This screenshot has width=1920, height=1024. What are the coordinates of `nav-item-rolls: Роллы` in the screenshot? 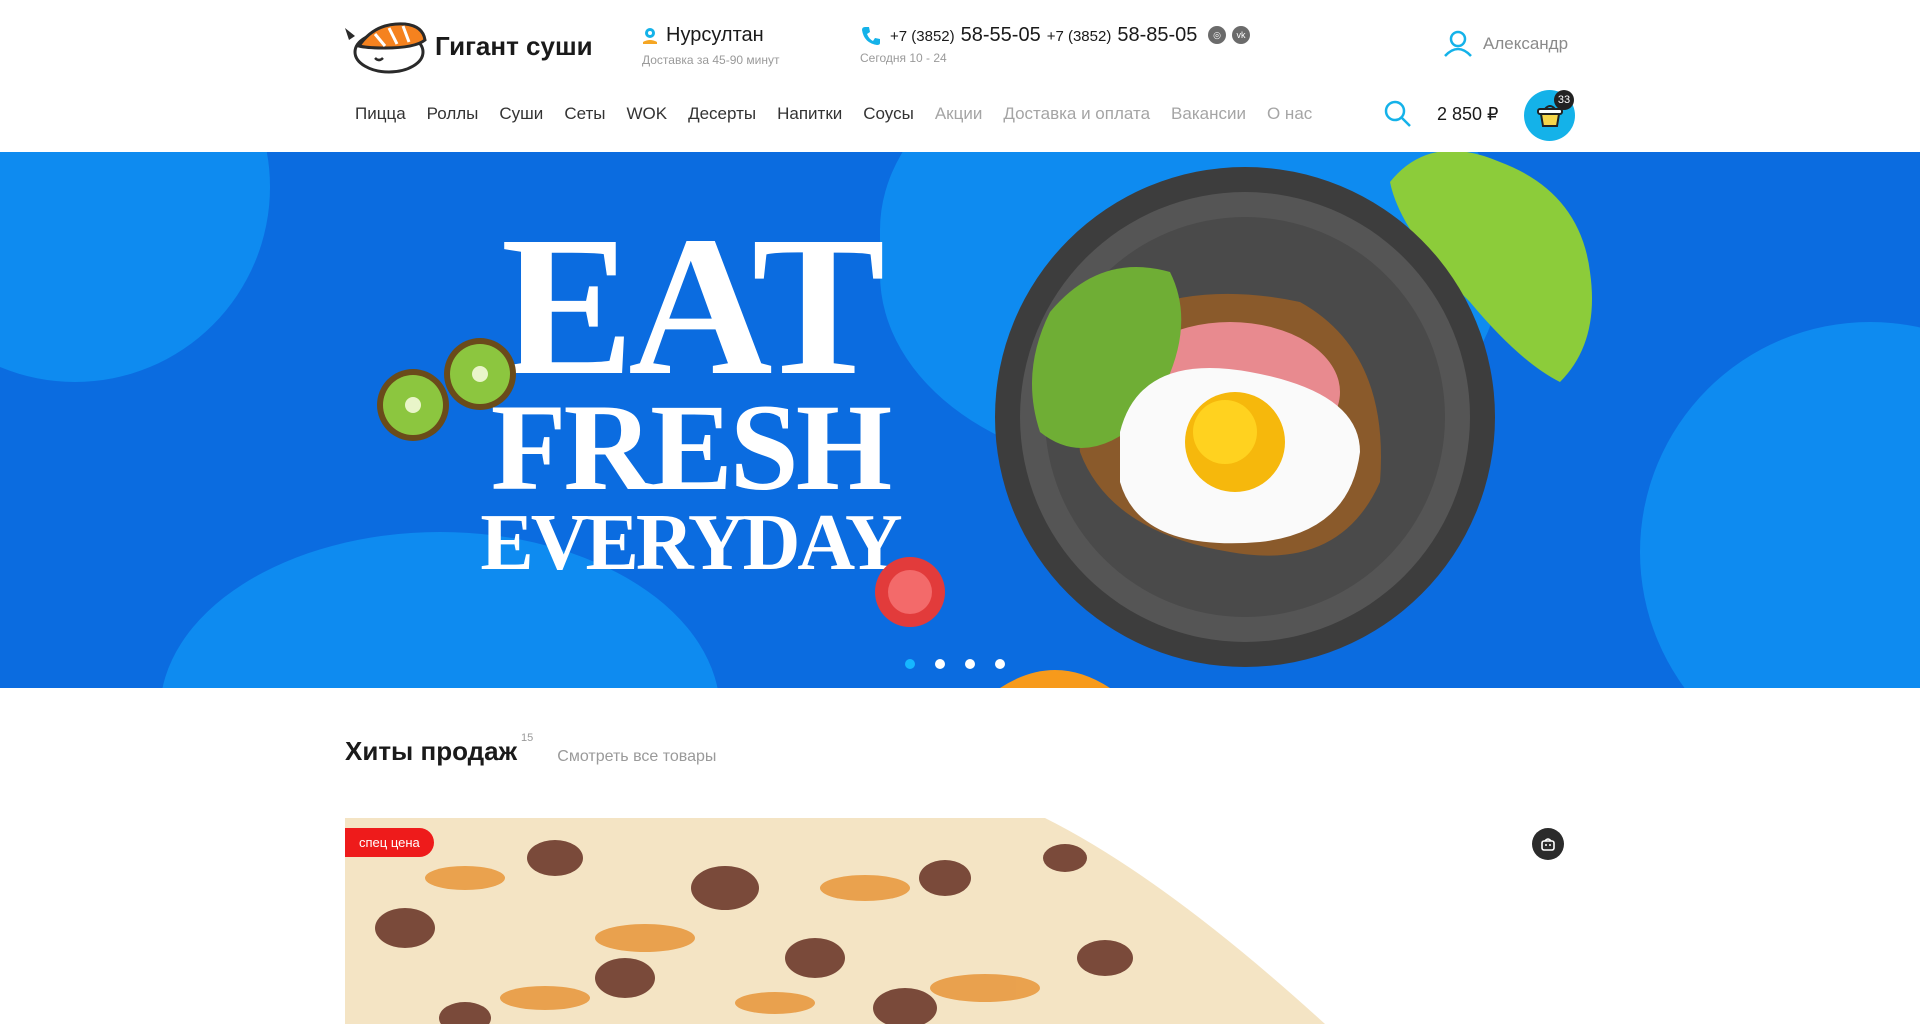 It's located at (453, 114).